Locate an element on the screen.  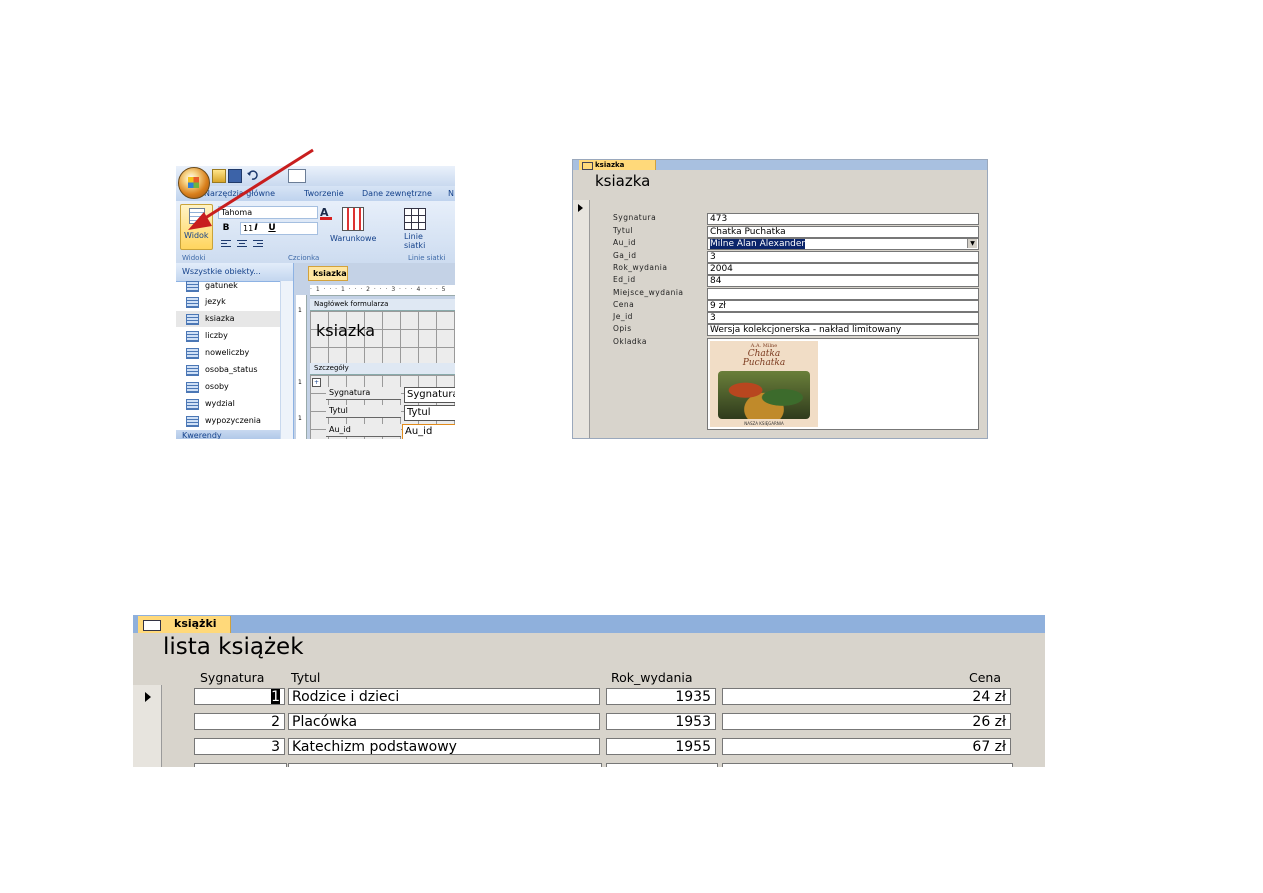
view-button: Widok is located at coordinates (196, 227).